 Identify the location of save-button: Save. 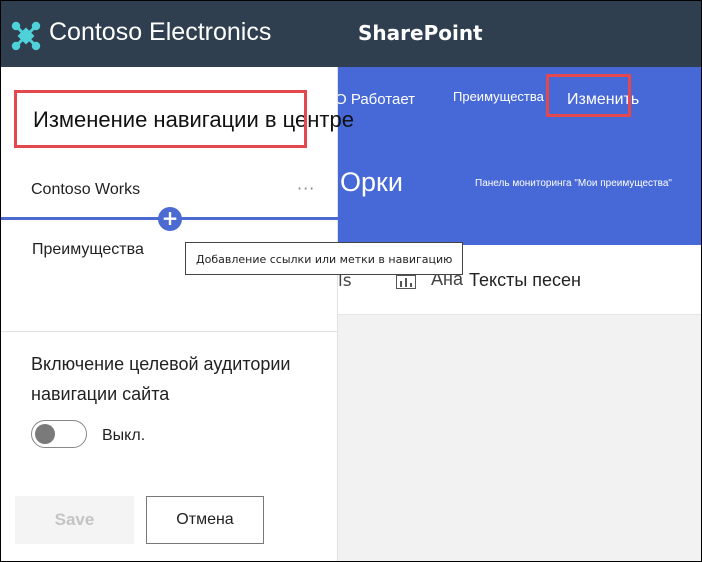
(74, 520).